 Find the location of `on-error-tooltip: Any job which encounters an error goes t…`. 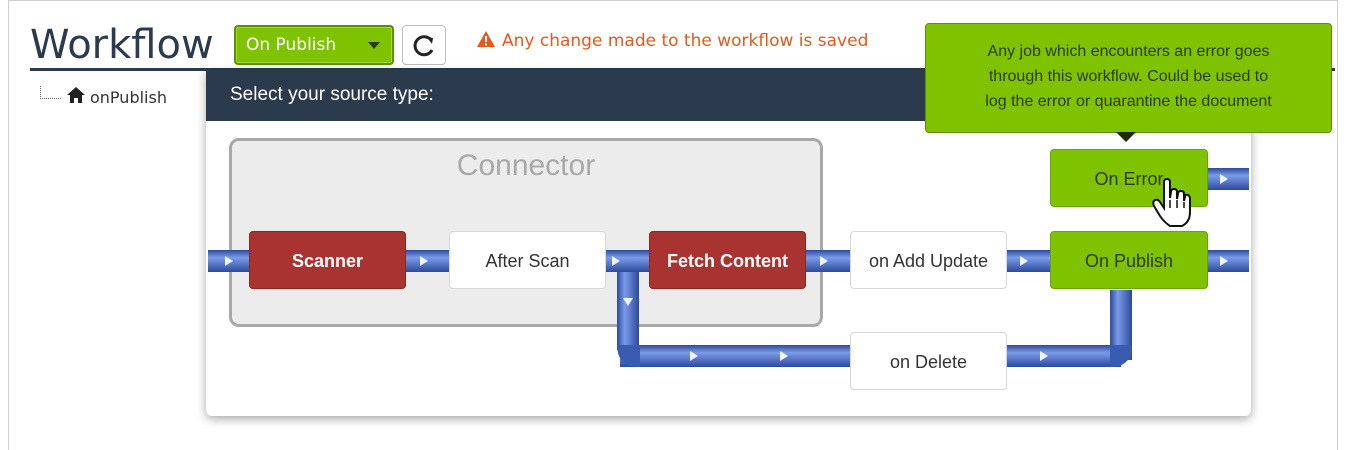

on-error-tooltip: Any job which encounters an error goes t… is located at coordinates (1128, 82).